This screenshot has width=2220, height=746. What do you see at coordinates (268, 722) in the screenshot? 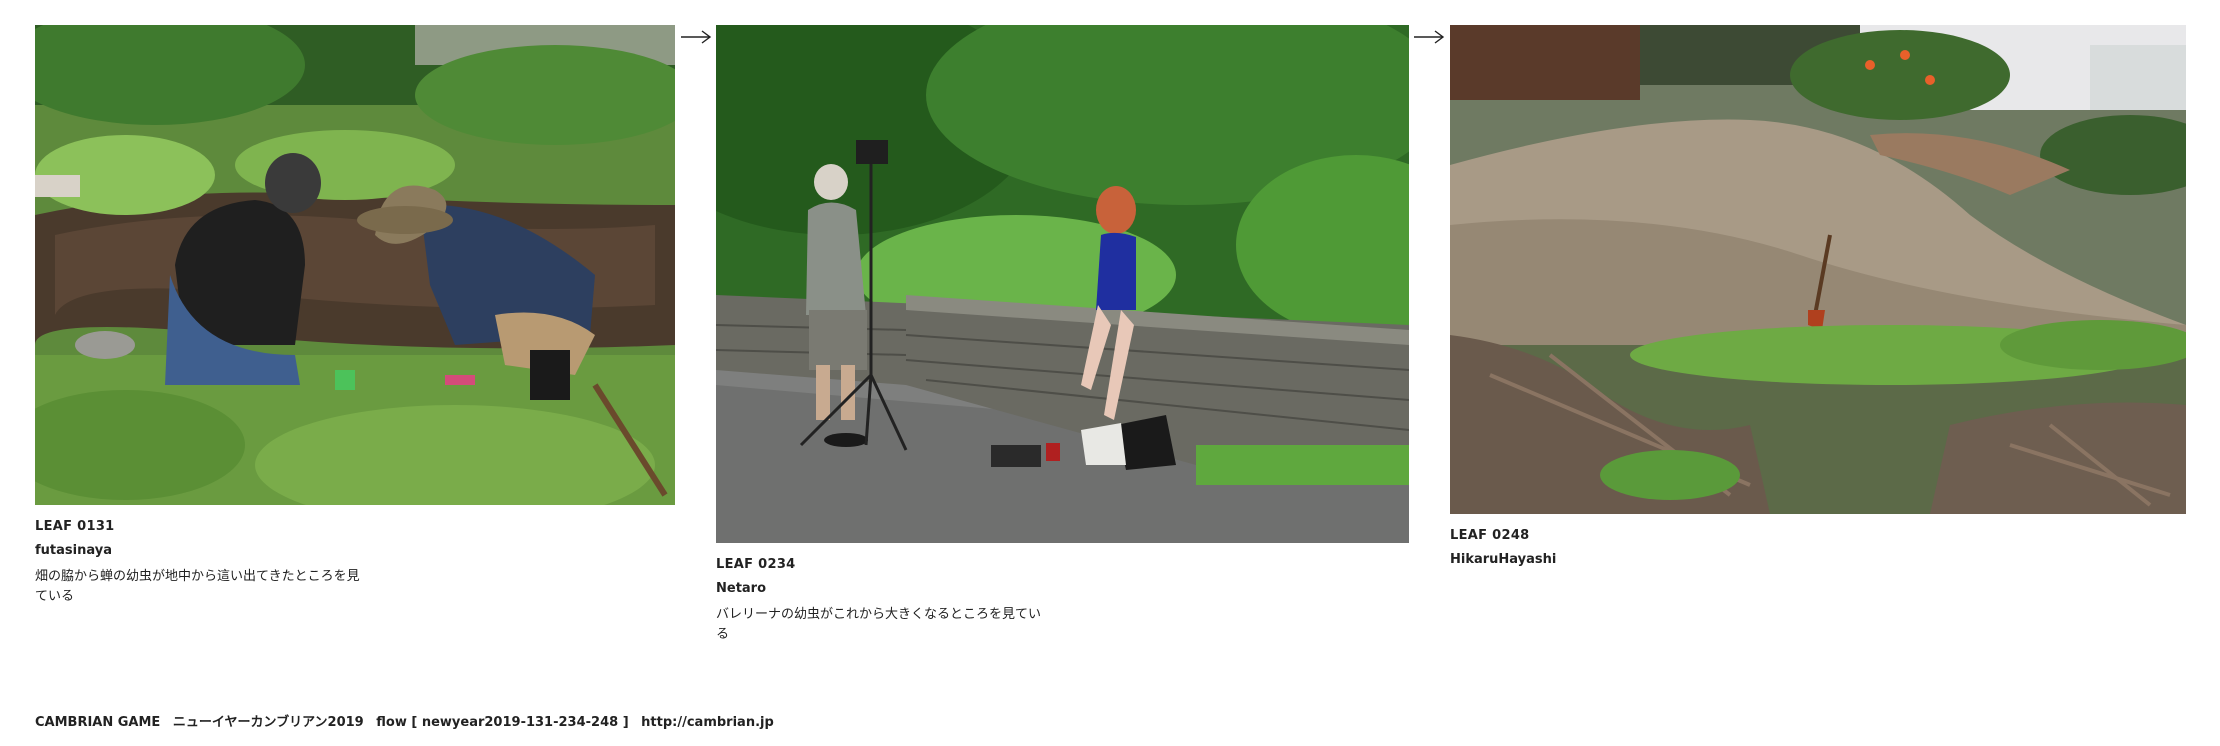
I see `footer-event: ニューイヤーカンブリアン2019` at bounding box center [268, 722].